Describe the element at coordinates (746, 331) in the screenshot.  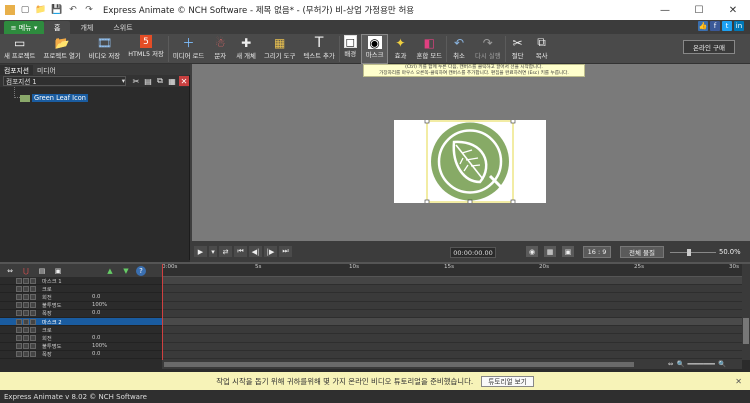
I see `timeline-vertical-scroll-thumb` at that location.